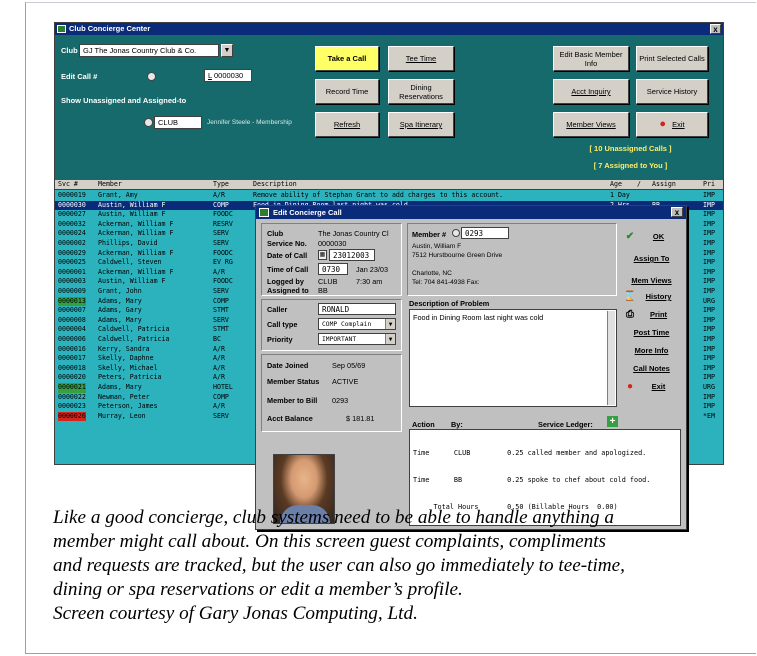 The height and width of the screenshot is (656, 757). What do you see at coordinates (151, 76) in the screenshot?
I see `lookup-icon` at bounding box center [151, 76].